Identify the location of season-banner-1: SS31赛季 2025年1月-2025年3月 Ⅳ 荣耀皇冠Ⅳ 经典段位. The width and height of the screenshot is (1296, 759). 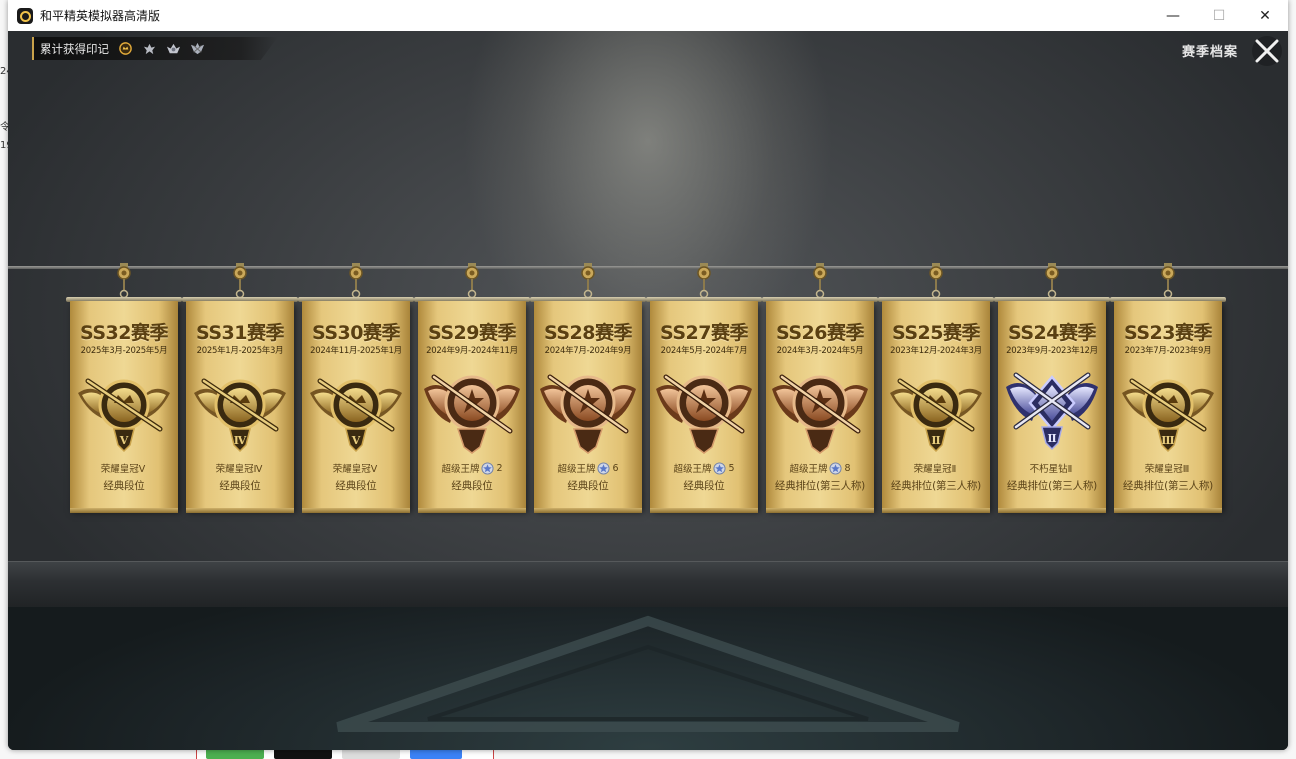
(240, 388).